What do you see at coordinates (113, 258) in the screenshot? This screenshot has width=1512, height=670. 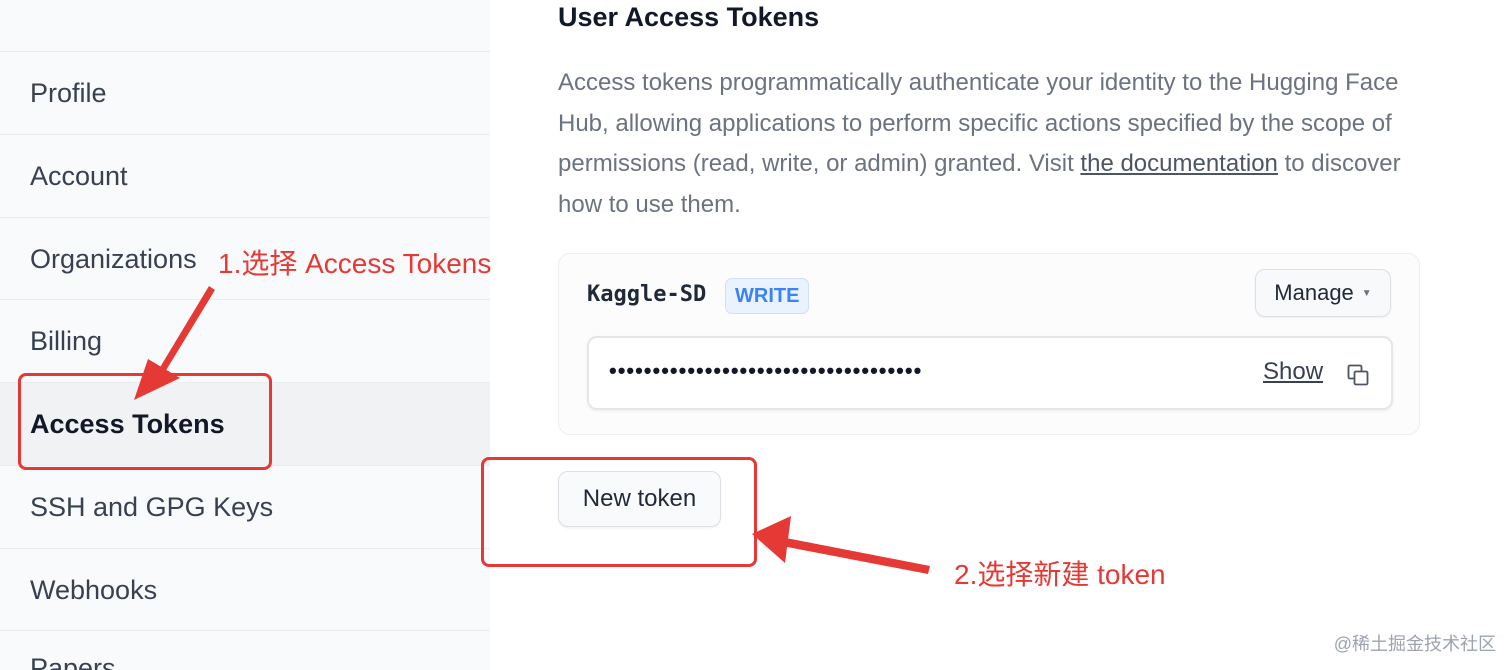 I see `sidebar-item-label: Organizations` at bounding box center [113, 258].